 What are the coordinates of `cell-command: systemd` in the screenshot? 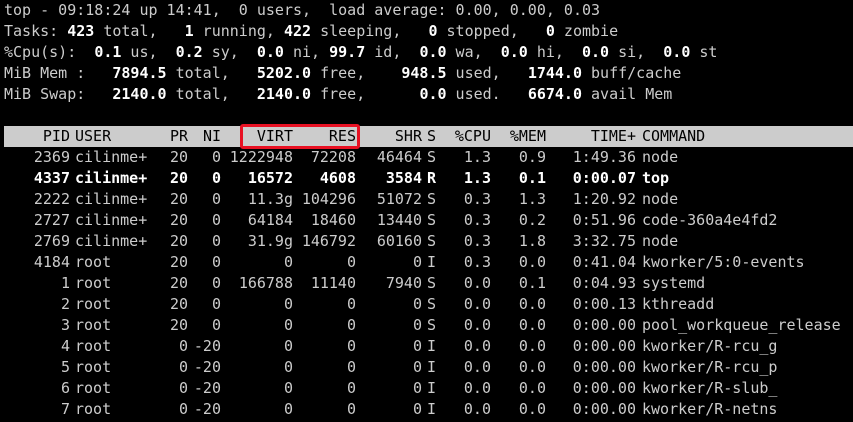 It's located at (674, 283).